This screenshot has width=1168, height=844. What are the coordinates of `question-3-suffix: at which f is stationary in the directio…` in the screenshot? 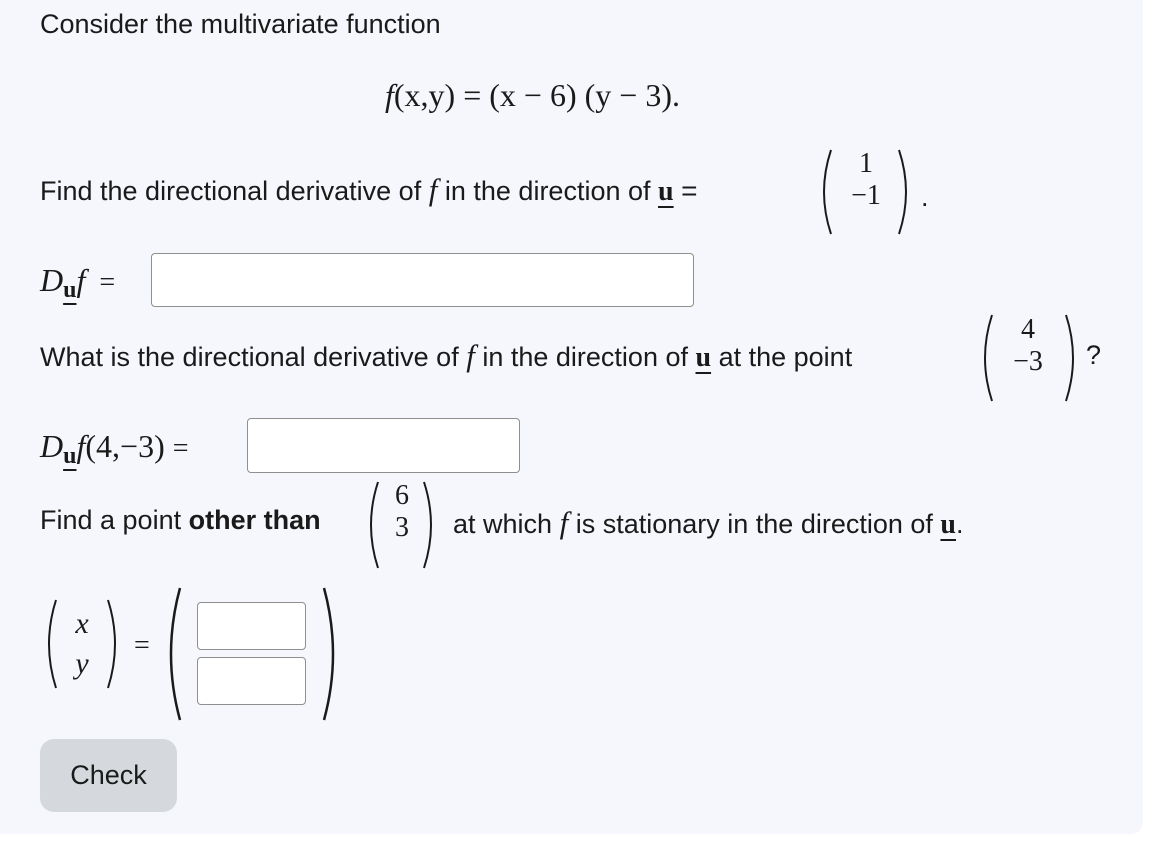 It's located at (708, 522).